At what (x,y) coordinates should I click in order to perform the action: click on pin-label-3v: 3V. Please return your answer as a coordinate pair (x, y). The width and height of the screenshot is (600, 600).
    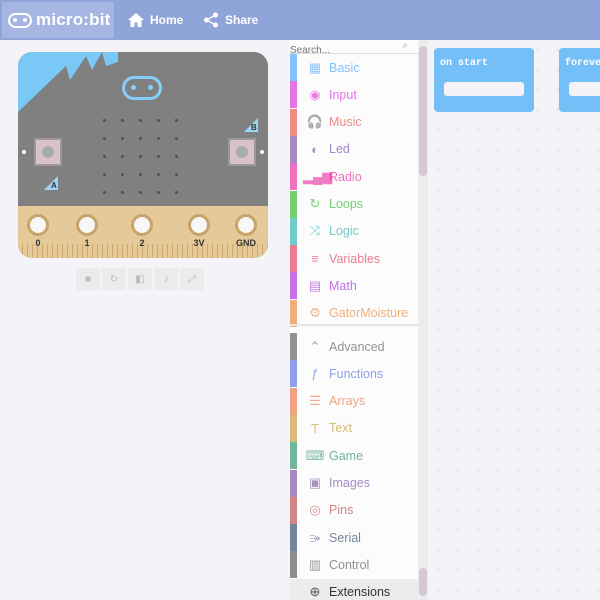
    Looking at the image, I should click on (199, 243).